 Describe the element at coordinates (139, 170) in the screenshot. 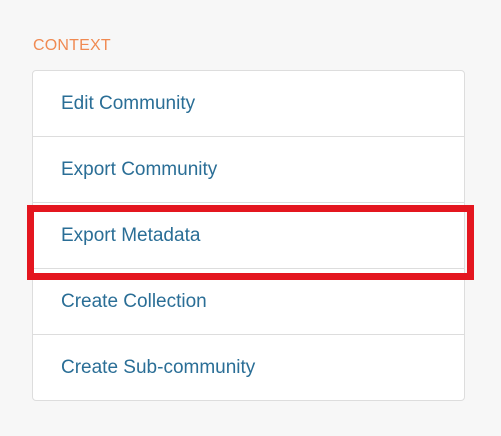

I see `export-community-link: Export Community` at that location.